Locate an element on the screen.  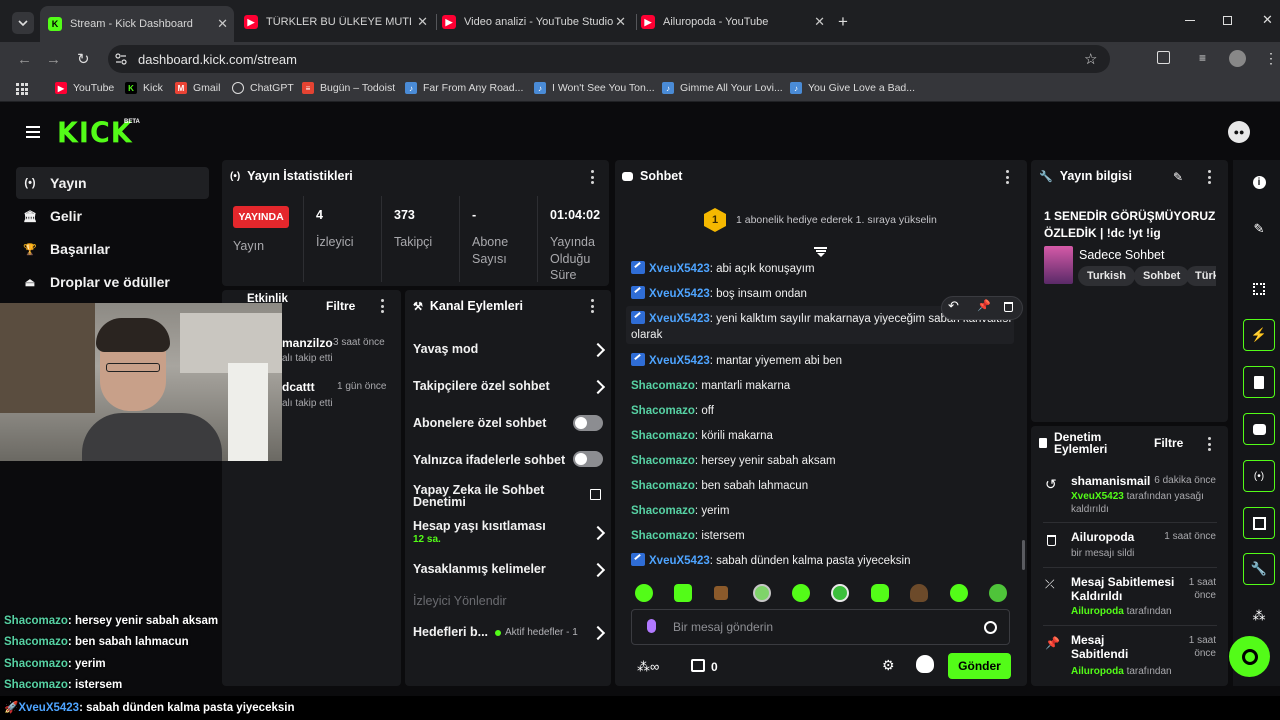
chat-message: XveuX5423: abi açık konuşayım is located at coordinates (823, 269).